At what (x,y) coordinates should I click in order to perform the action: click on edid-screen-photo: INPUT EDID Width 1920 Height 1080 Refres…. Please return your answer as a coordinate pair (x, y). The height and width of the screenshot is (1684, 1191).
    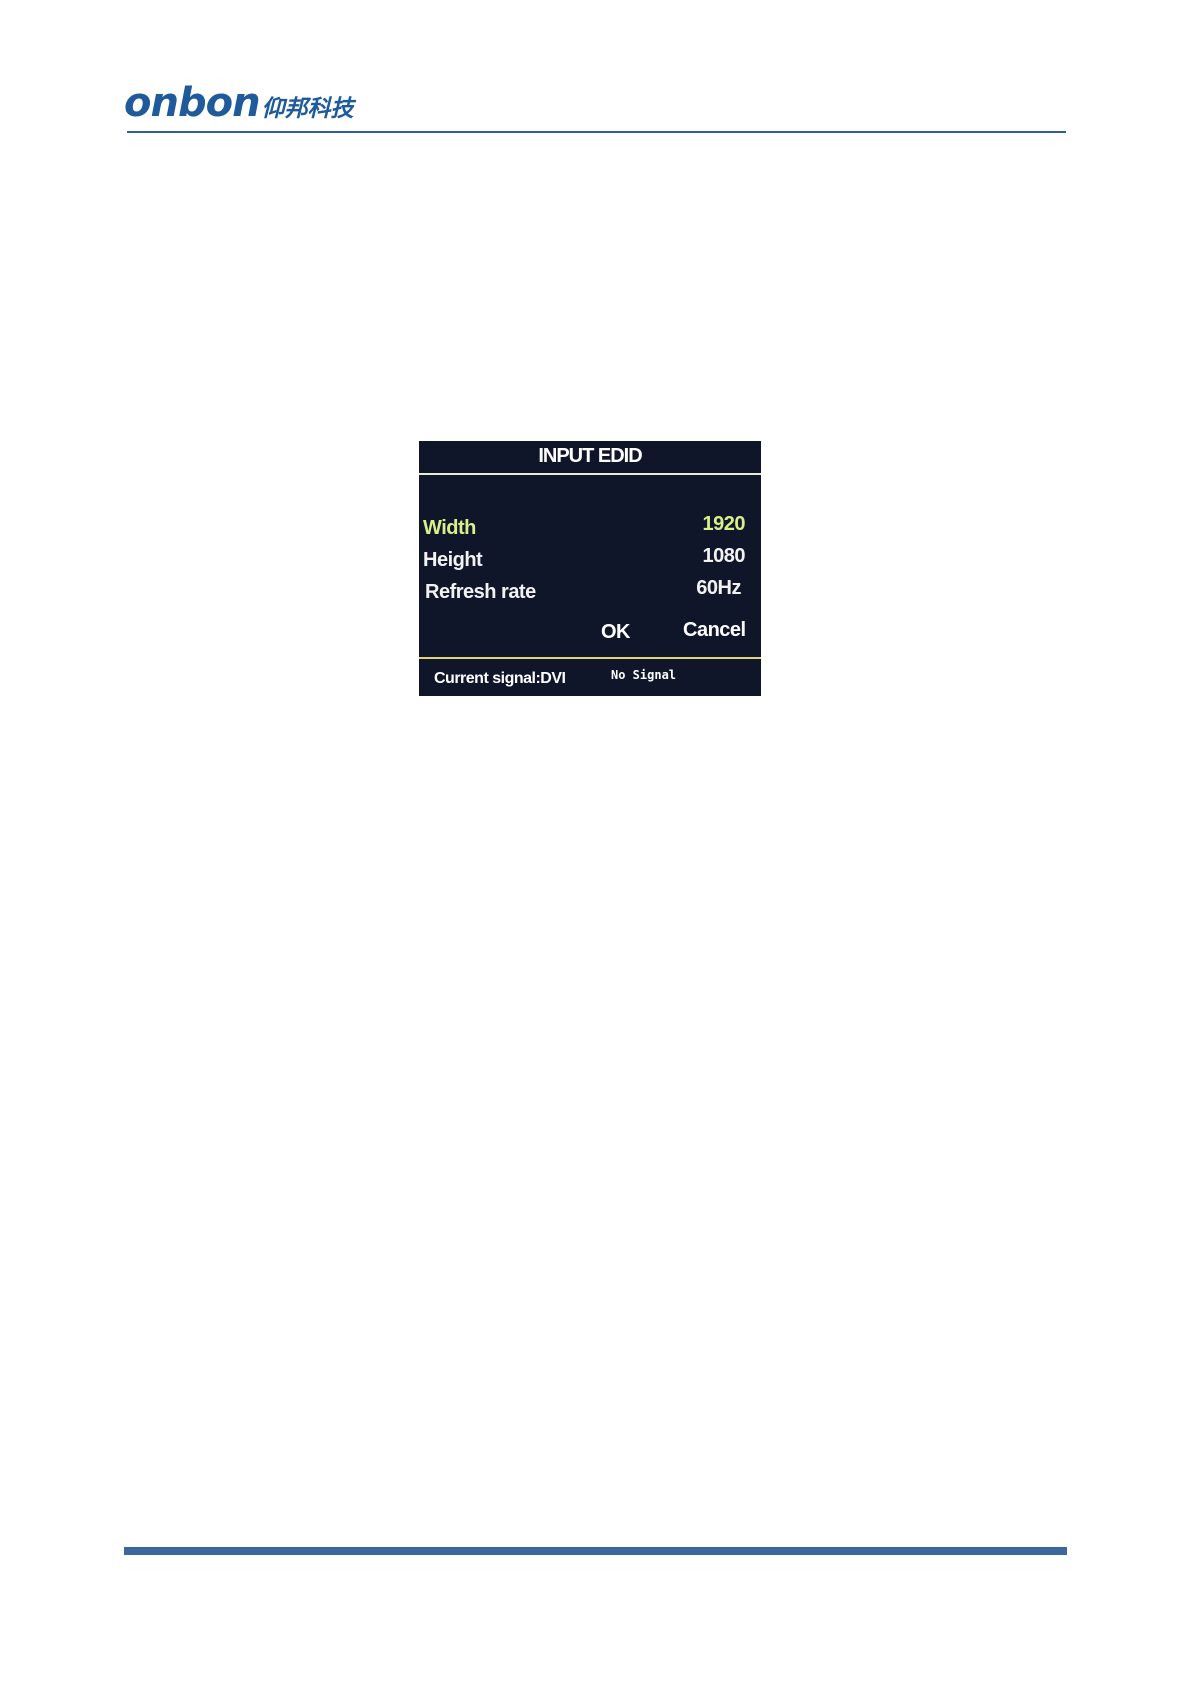
    Looking at the image, I should click on (590, 568).